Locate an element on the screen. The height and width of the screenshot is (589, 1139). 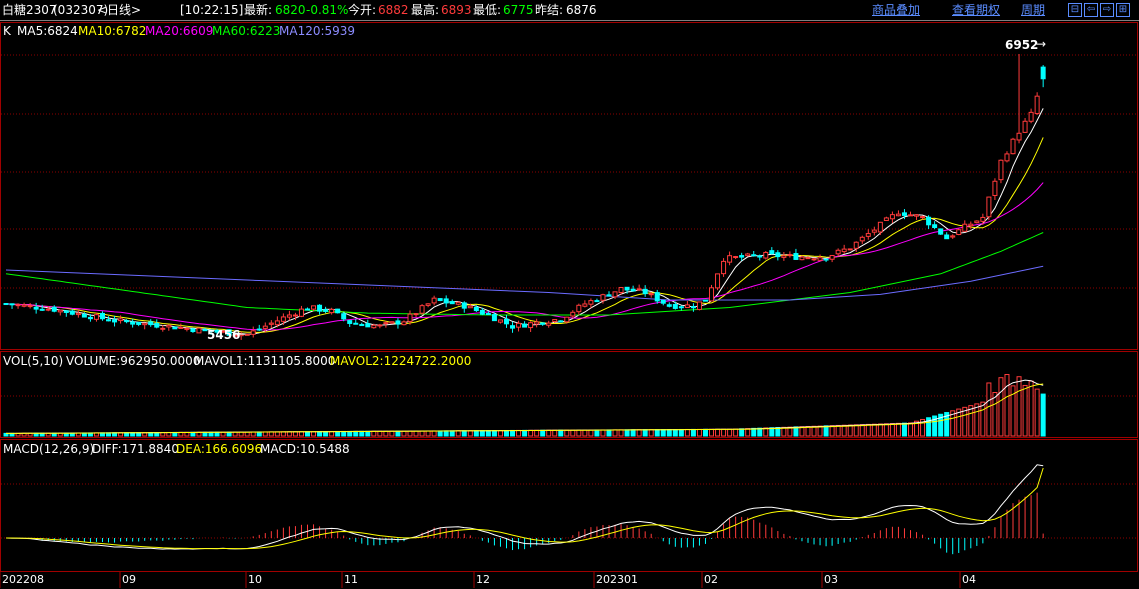
x-axis-label: 11 is located at coordinates (351, 579).